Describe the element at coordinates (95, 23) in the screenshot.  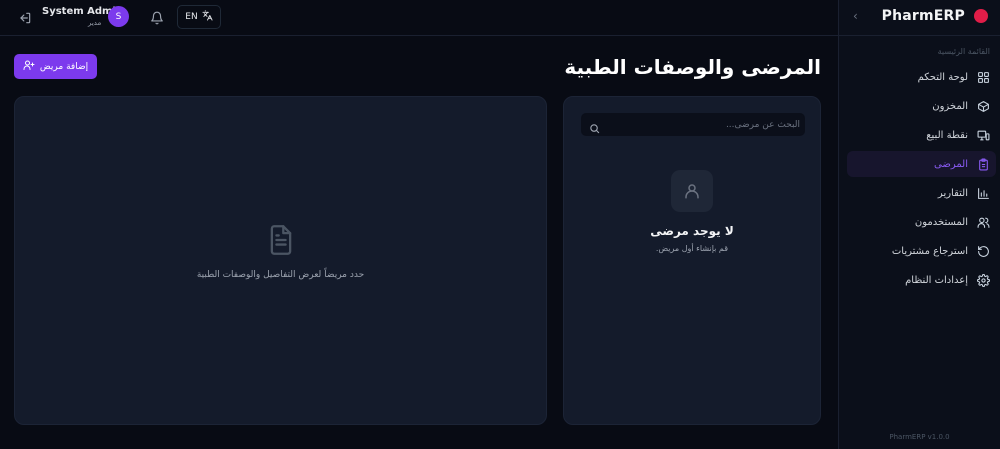
I see `user-role: مدير` at that location.